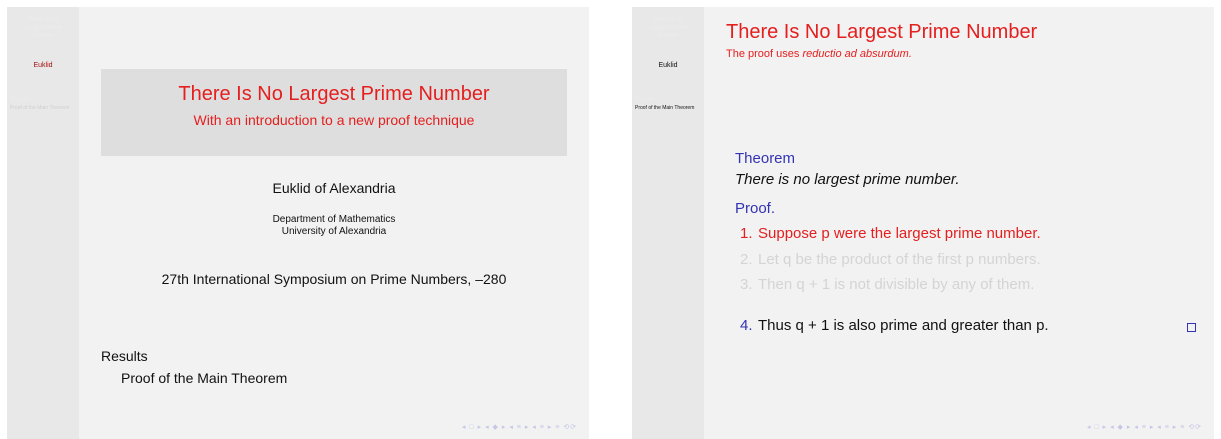 The height and width of the screenshot is (439, 1221). Describe the element at coordinates (755, 208) in the screenshot. I see `proof-title: Proof.` at that location.